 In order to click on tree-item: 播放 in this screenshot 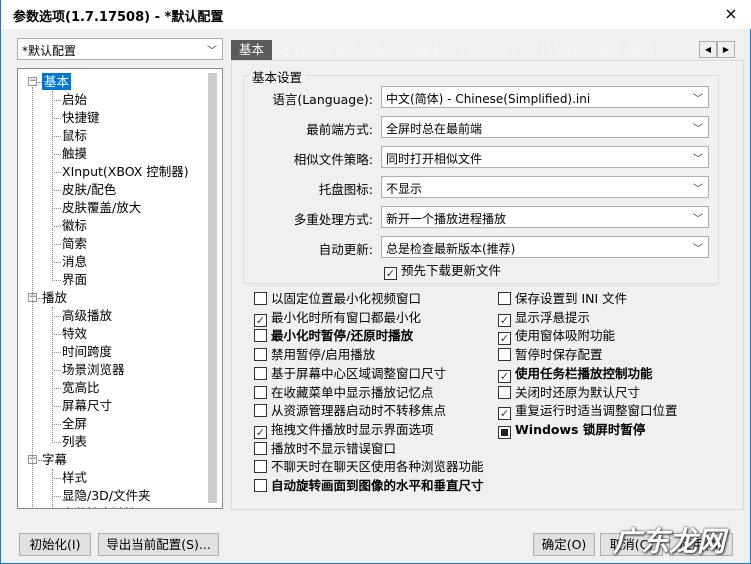, I will do `click(54, 297)`.